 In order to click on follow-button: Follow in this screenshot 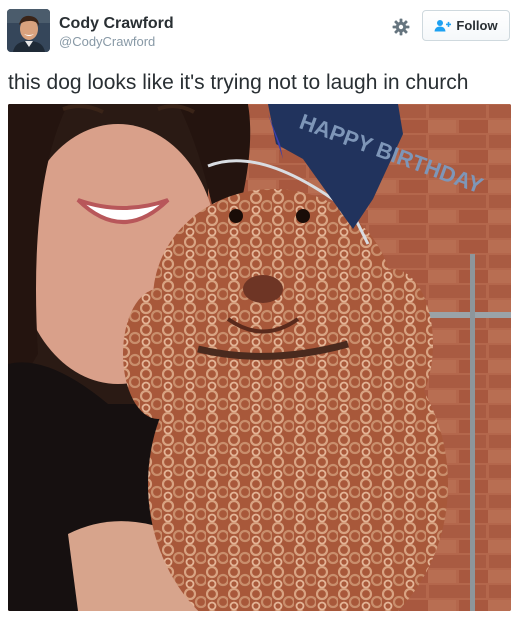, I will do `click(466, 25)`.